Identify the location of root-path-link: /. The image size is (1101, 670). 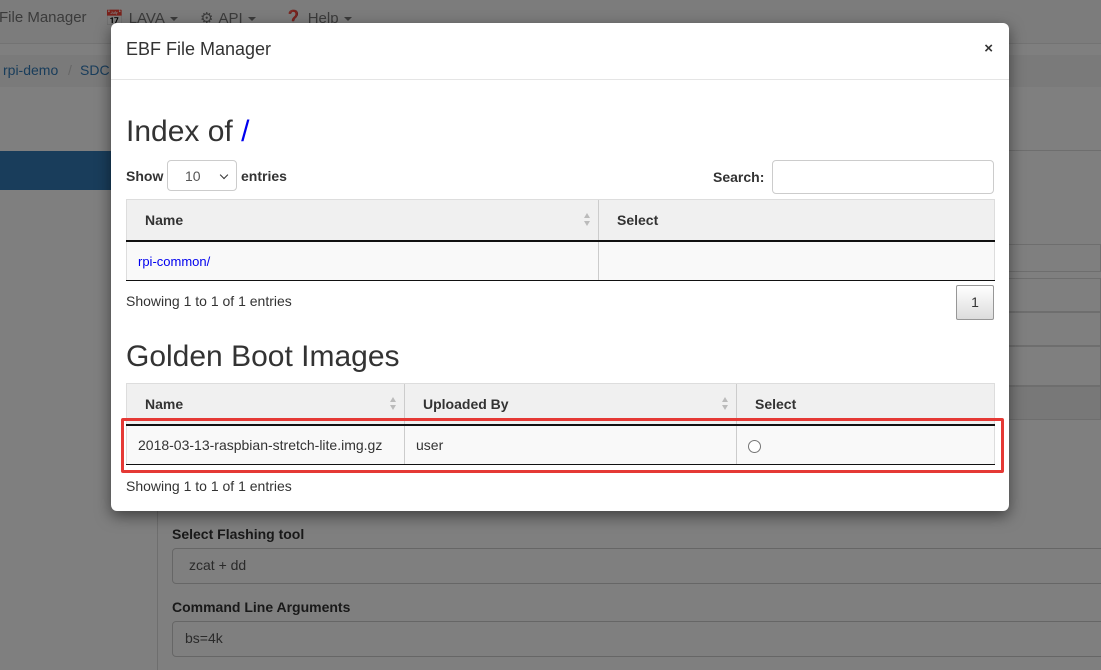
(245, 131).